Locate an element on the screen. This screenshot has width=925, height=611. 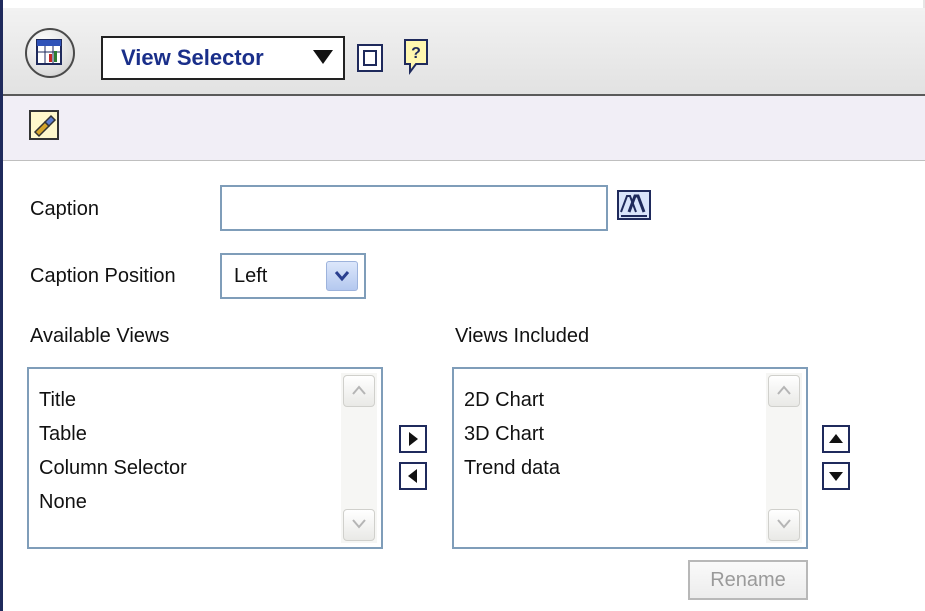
arrow-down-icon is located at coordinates (836, 476).